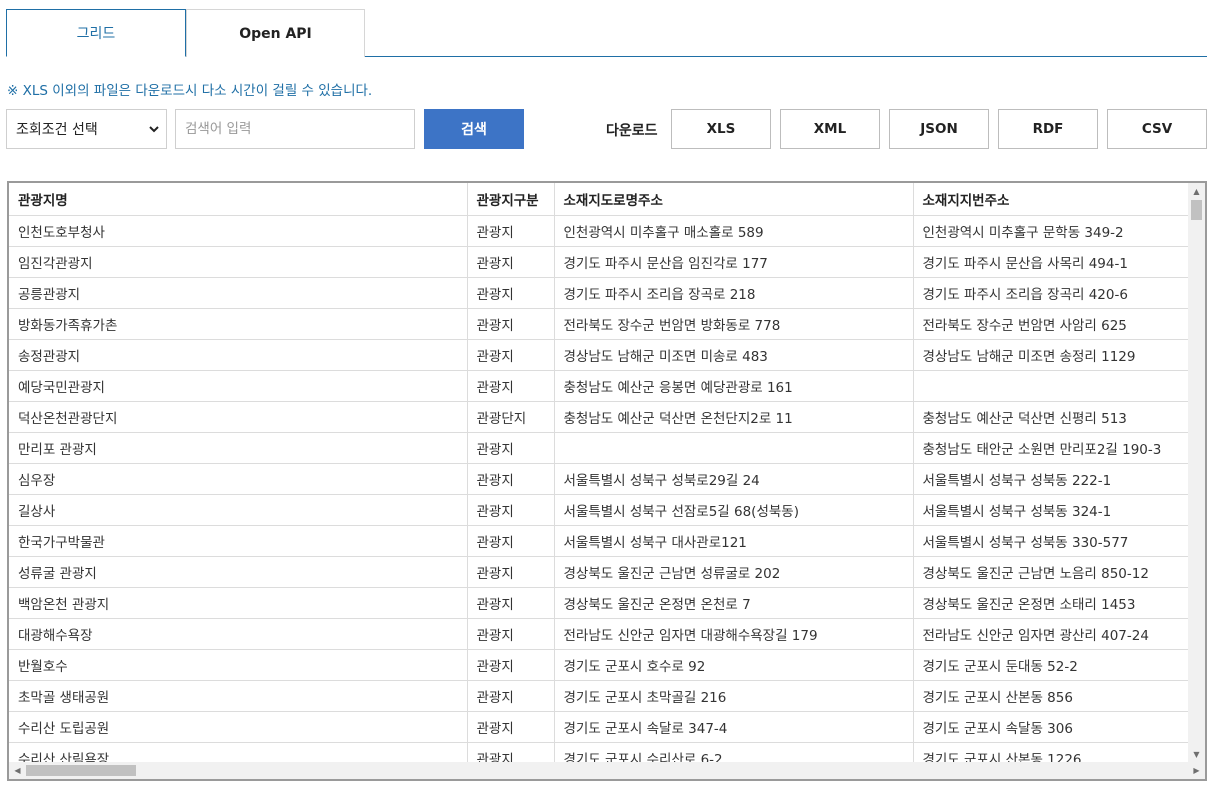 The width and height of the screenshot is (1219, 788). I want to click on table-row: 반월호수 관광지 경기도 군포시 호수로 92 경기도 군포시 둔대동 52-2, so click(599, 665).